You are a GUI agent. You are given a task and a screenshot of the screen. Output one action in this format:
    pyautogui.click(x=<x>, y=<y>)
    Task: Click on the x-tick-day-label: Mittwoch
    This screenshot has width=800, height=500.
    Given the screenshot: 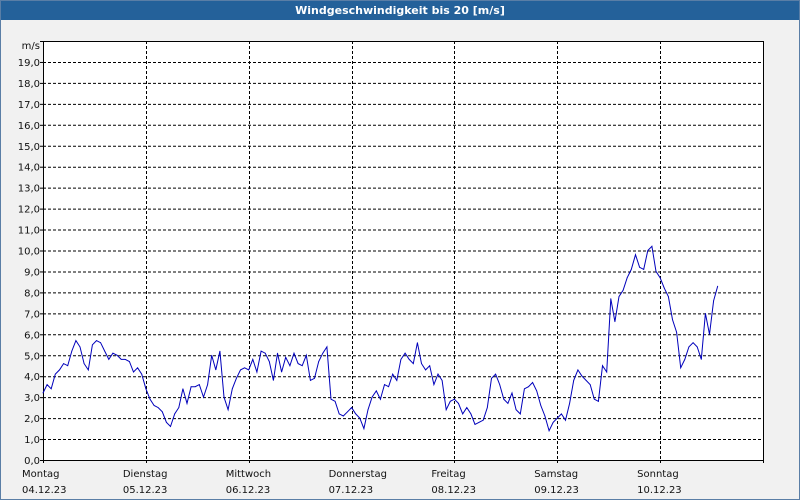 What is the action you would take?
    pyautogui.click(x=248, y=474)
    